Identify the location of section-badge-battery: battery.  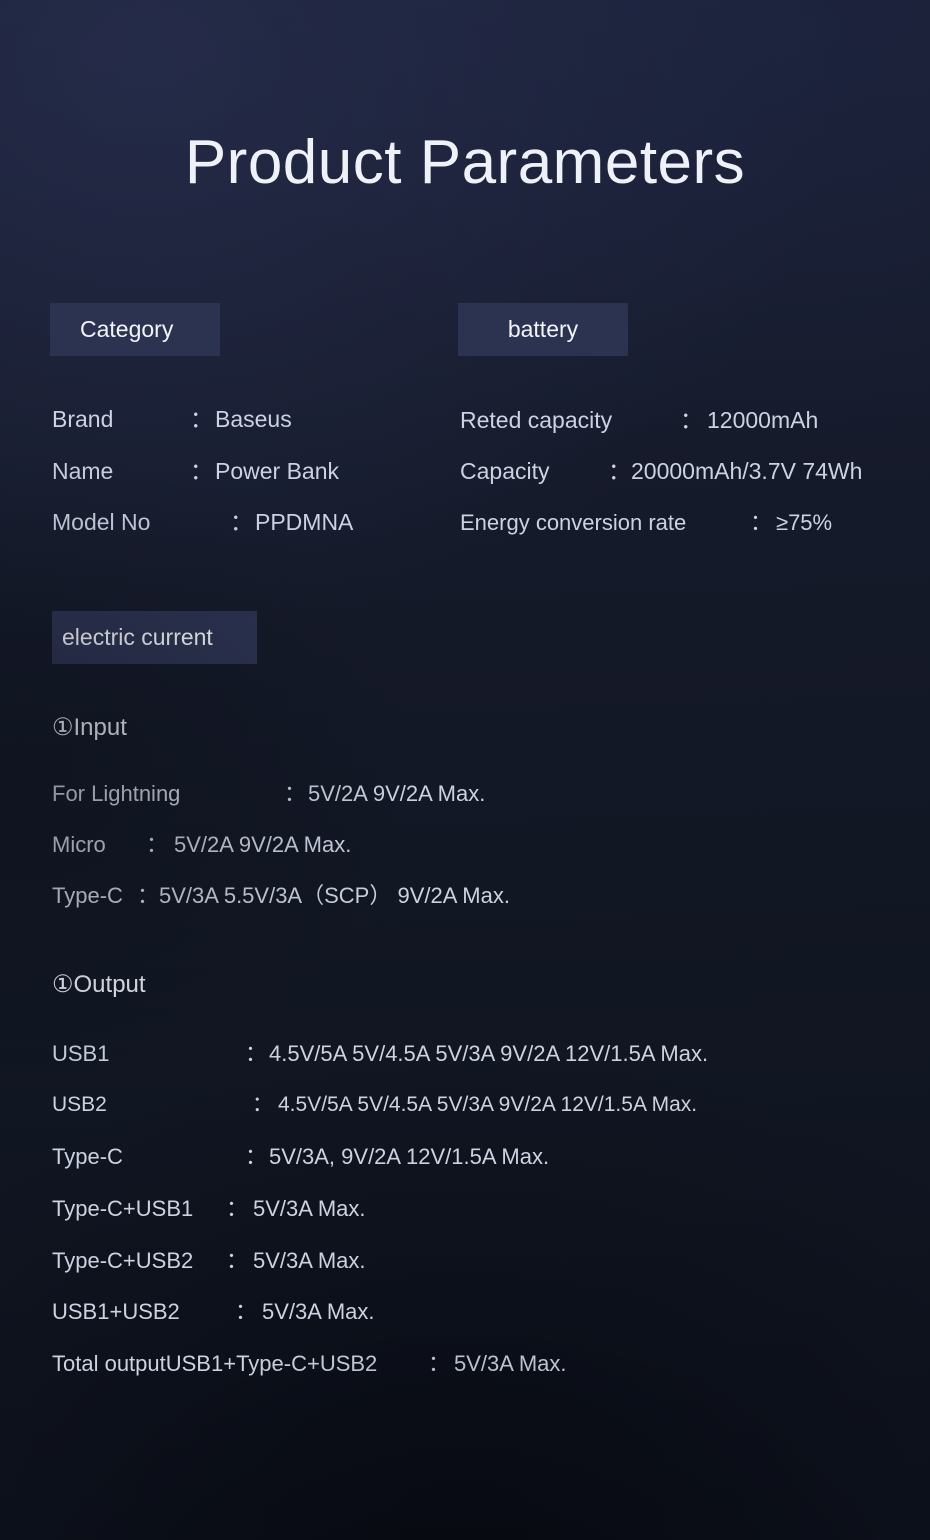
(543, 329).